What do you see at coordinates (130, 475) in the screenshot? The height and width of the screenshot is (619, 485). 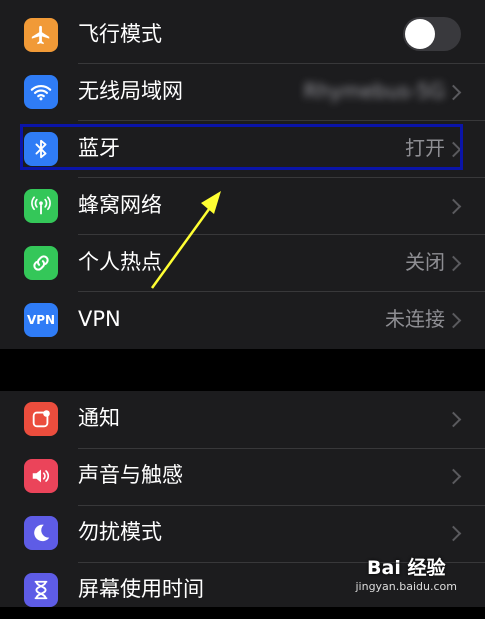 I see `sounds-label: 声音与触感` at bounding box center [130, 475].